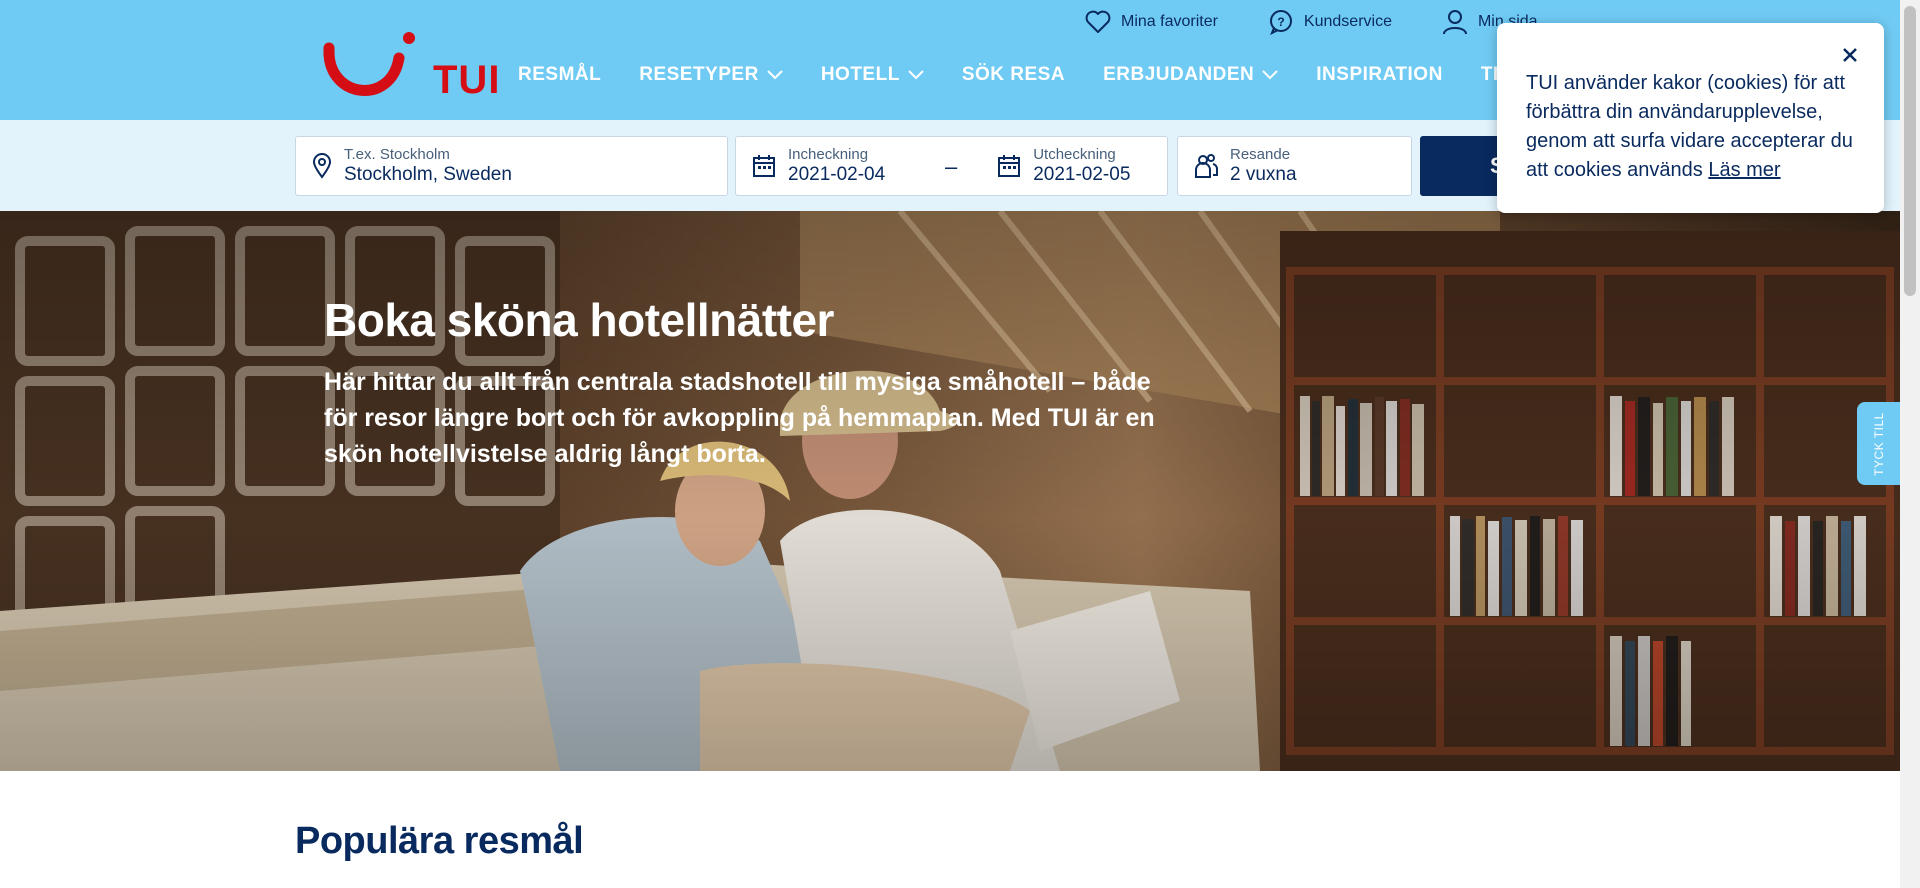  What do you see at coordinates (1263, 174) in the screenshot?
I see `travelers-value: 2 vuxna` at bounding box center [1263, 174].